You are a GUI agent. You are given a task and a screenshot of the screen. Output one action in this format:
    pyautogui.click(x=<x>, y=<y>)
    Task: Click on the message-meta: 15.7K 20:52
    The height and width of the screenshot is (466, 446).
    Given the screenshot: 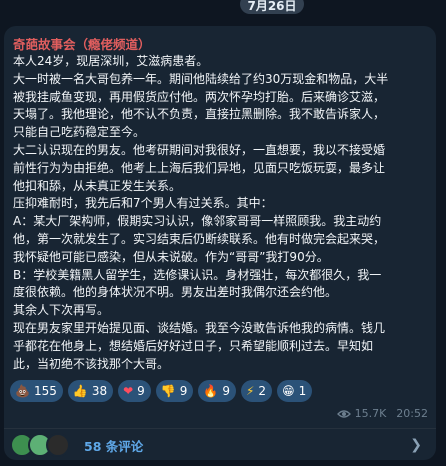 What is the action you would take?
    pyautogui.click(x=382, y=413)
    